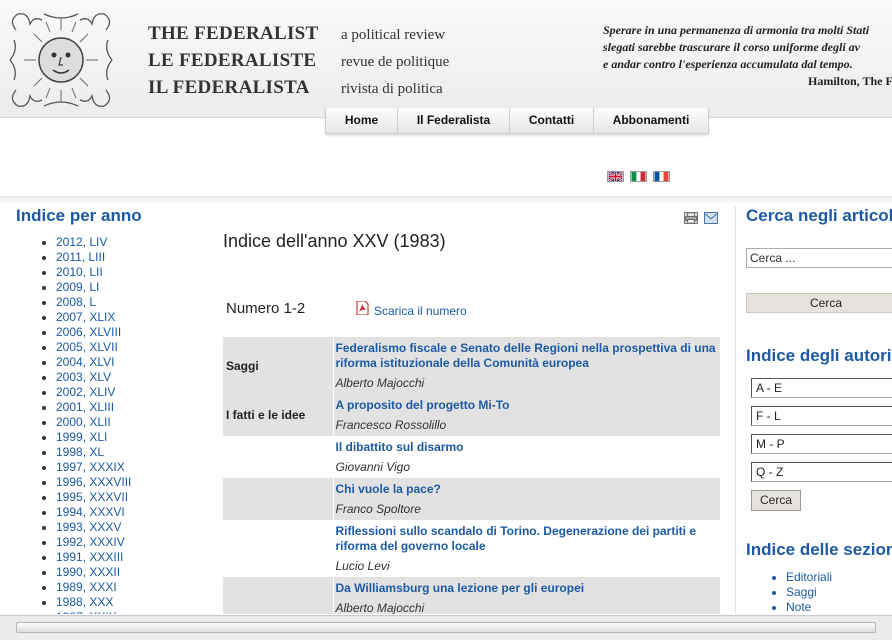  What do you see at coordinates (88, 527) in the screenshot?
I see `year-link: 1993, XXXV` at bounding box center [88, 527].